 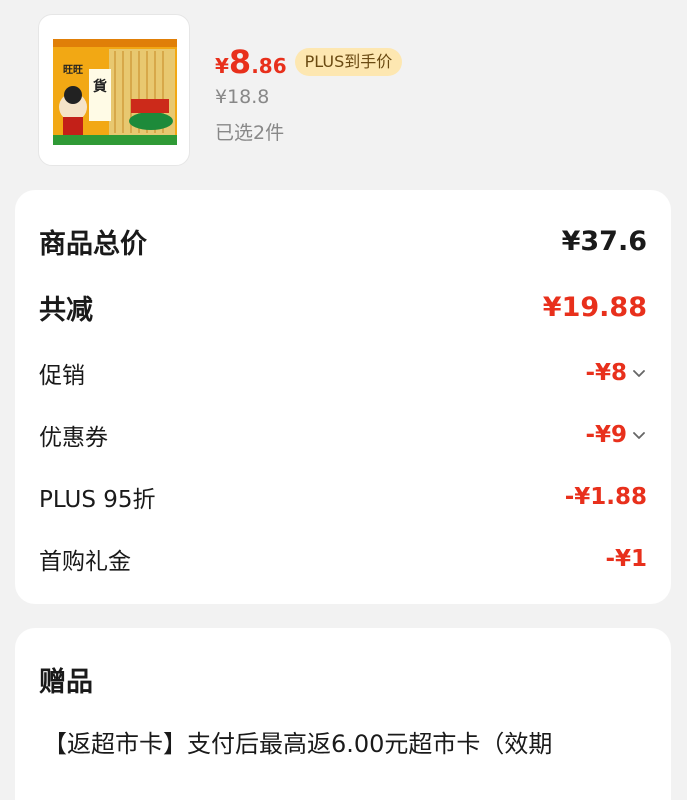 I want to click on coupon-value-wrap: -¥9, so click(x=616, y=435).